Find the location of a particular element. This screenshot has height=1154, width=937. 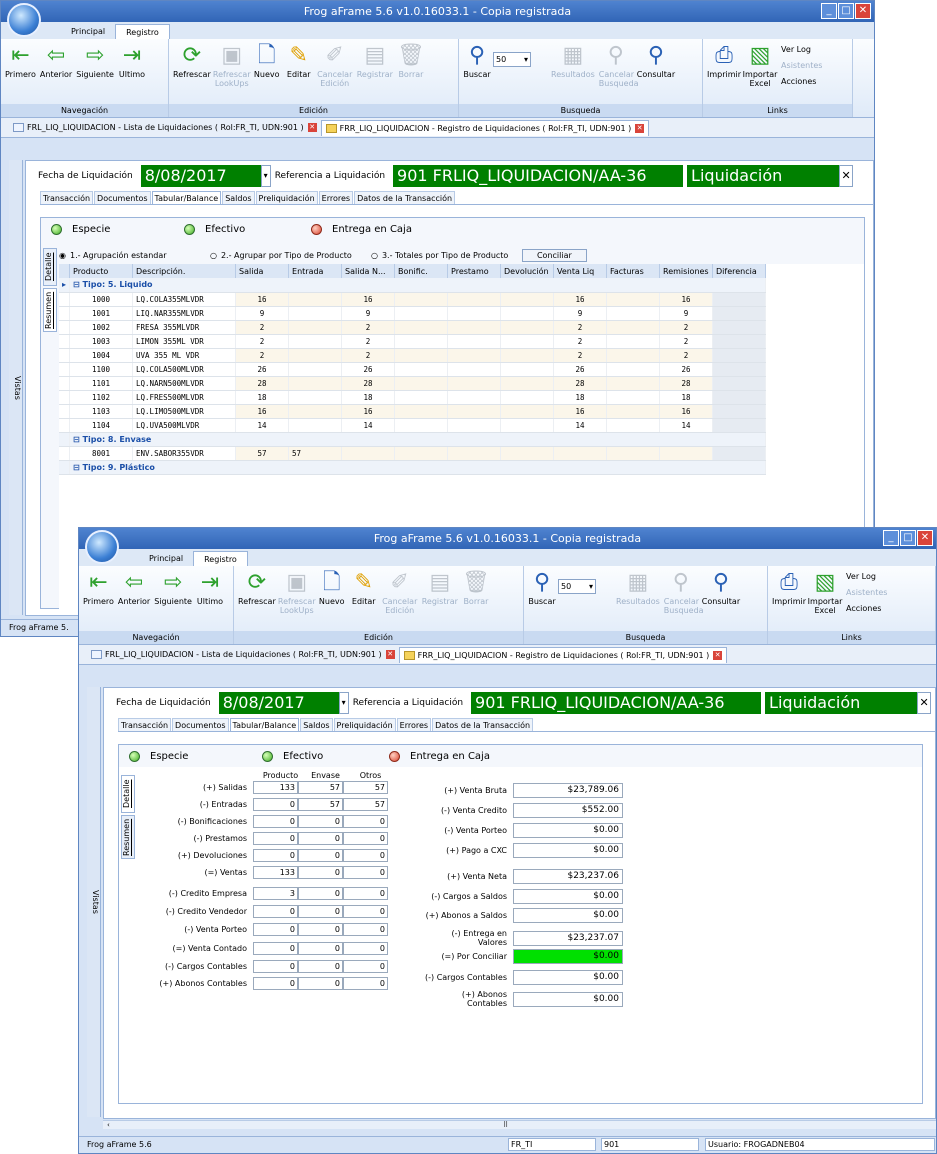

balance-value-cell: 133 is located at coordinates (275, 872).